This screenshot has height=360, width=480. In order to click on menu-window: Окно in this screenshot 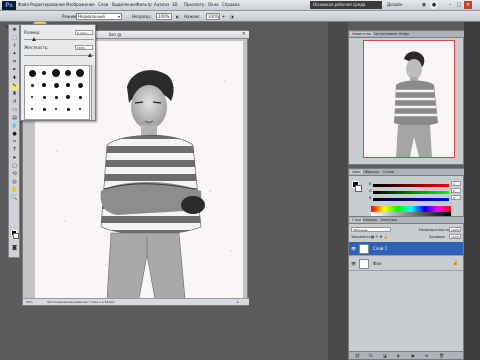, I will do `click(213, 4)`.